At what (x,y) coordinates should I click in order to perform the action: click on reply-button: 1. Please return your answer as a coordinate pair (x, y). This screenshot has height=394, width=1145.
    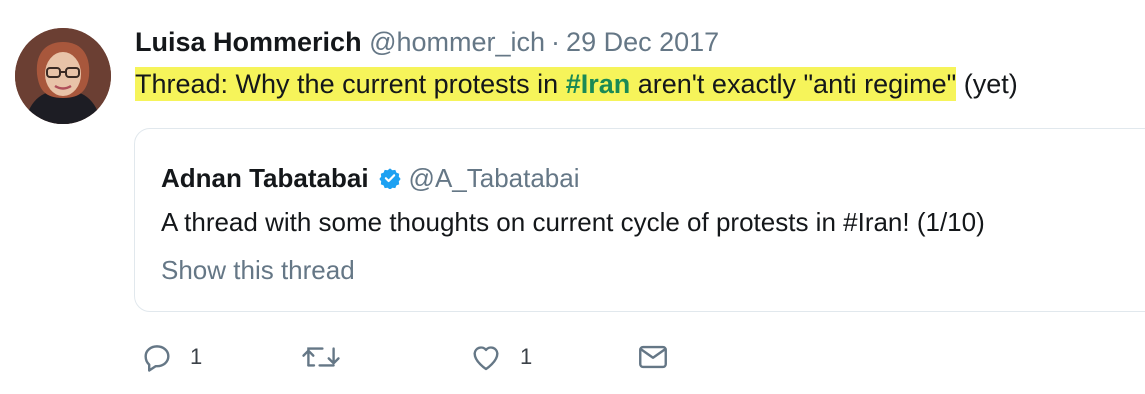
    Looking at the image, I should click on (171, 357).